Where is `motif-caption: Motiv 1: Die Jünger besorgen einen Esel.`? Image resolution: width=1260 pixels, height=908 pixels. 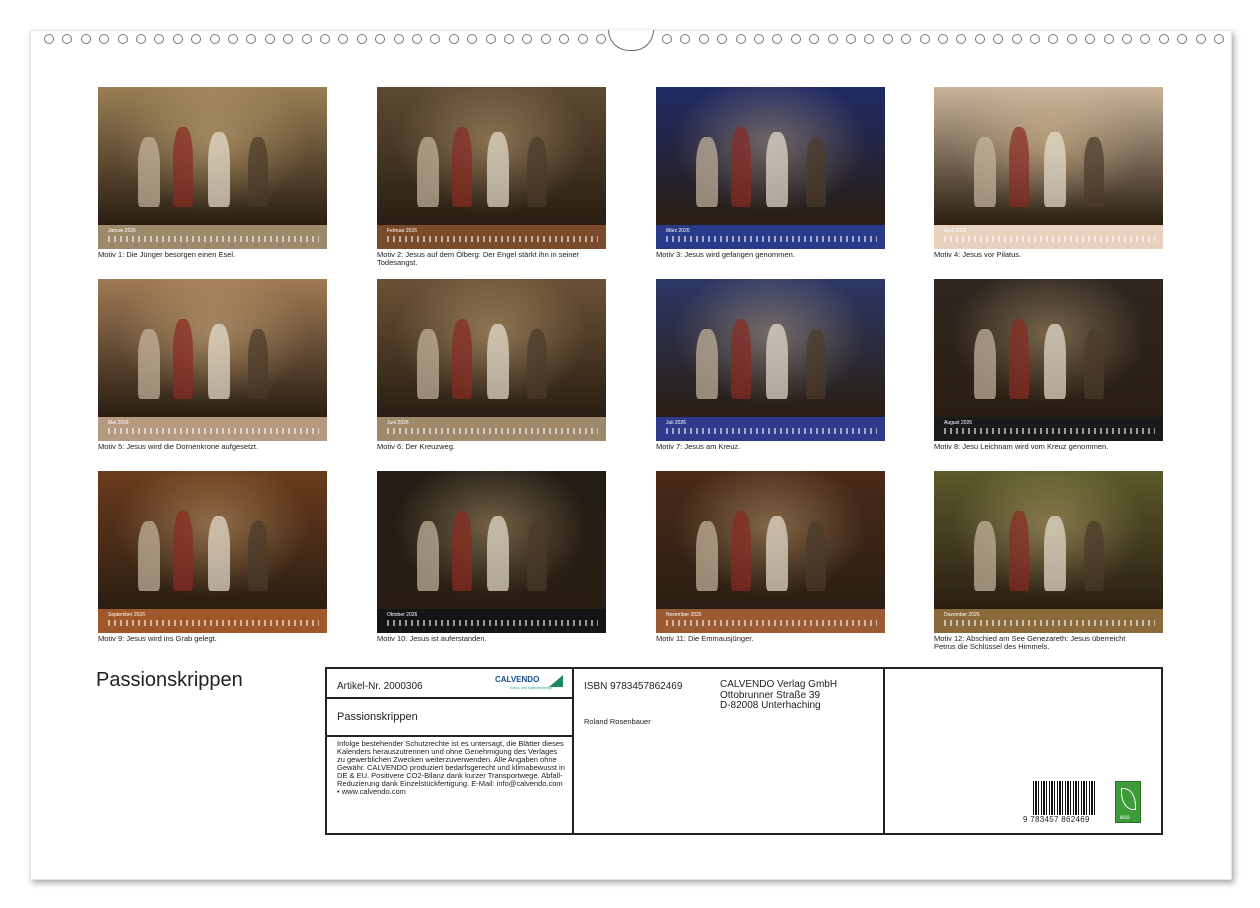
motif-caption: Motiv 1: Die Jünger besorgen einen Esel. is located at coordinates (203, 255).